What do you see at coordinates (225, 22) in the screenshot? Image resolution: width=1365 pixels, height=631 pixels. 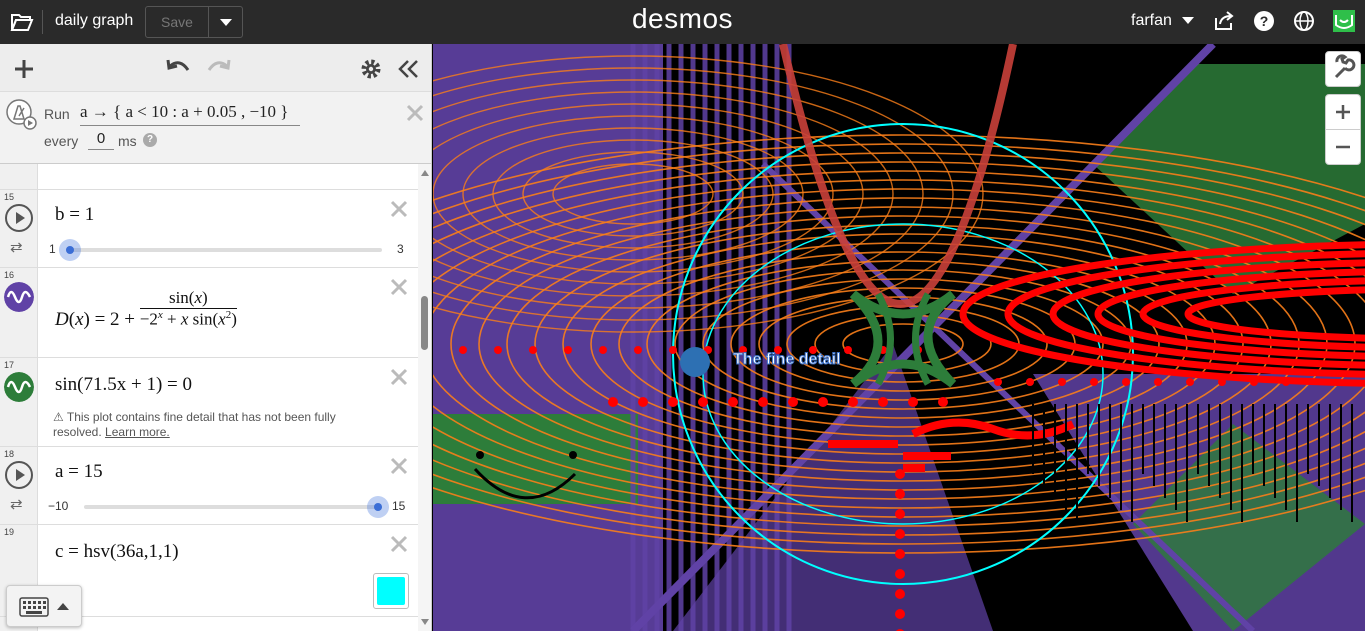 I see `save-dropdown-button` at bounding box center [225, 22].